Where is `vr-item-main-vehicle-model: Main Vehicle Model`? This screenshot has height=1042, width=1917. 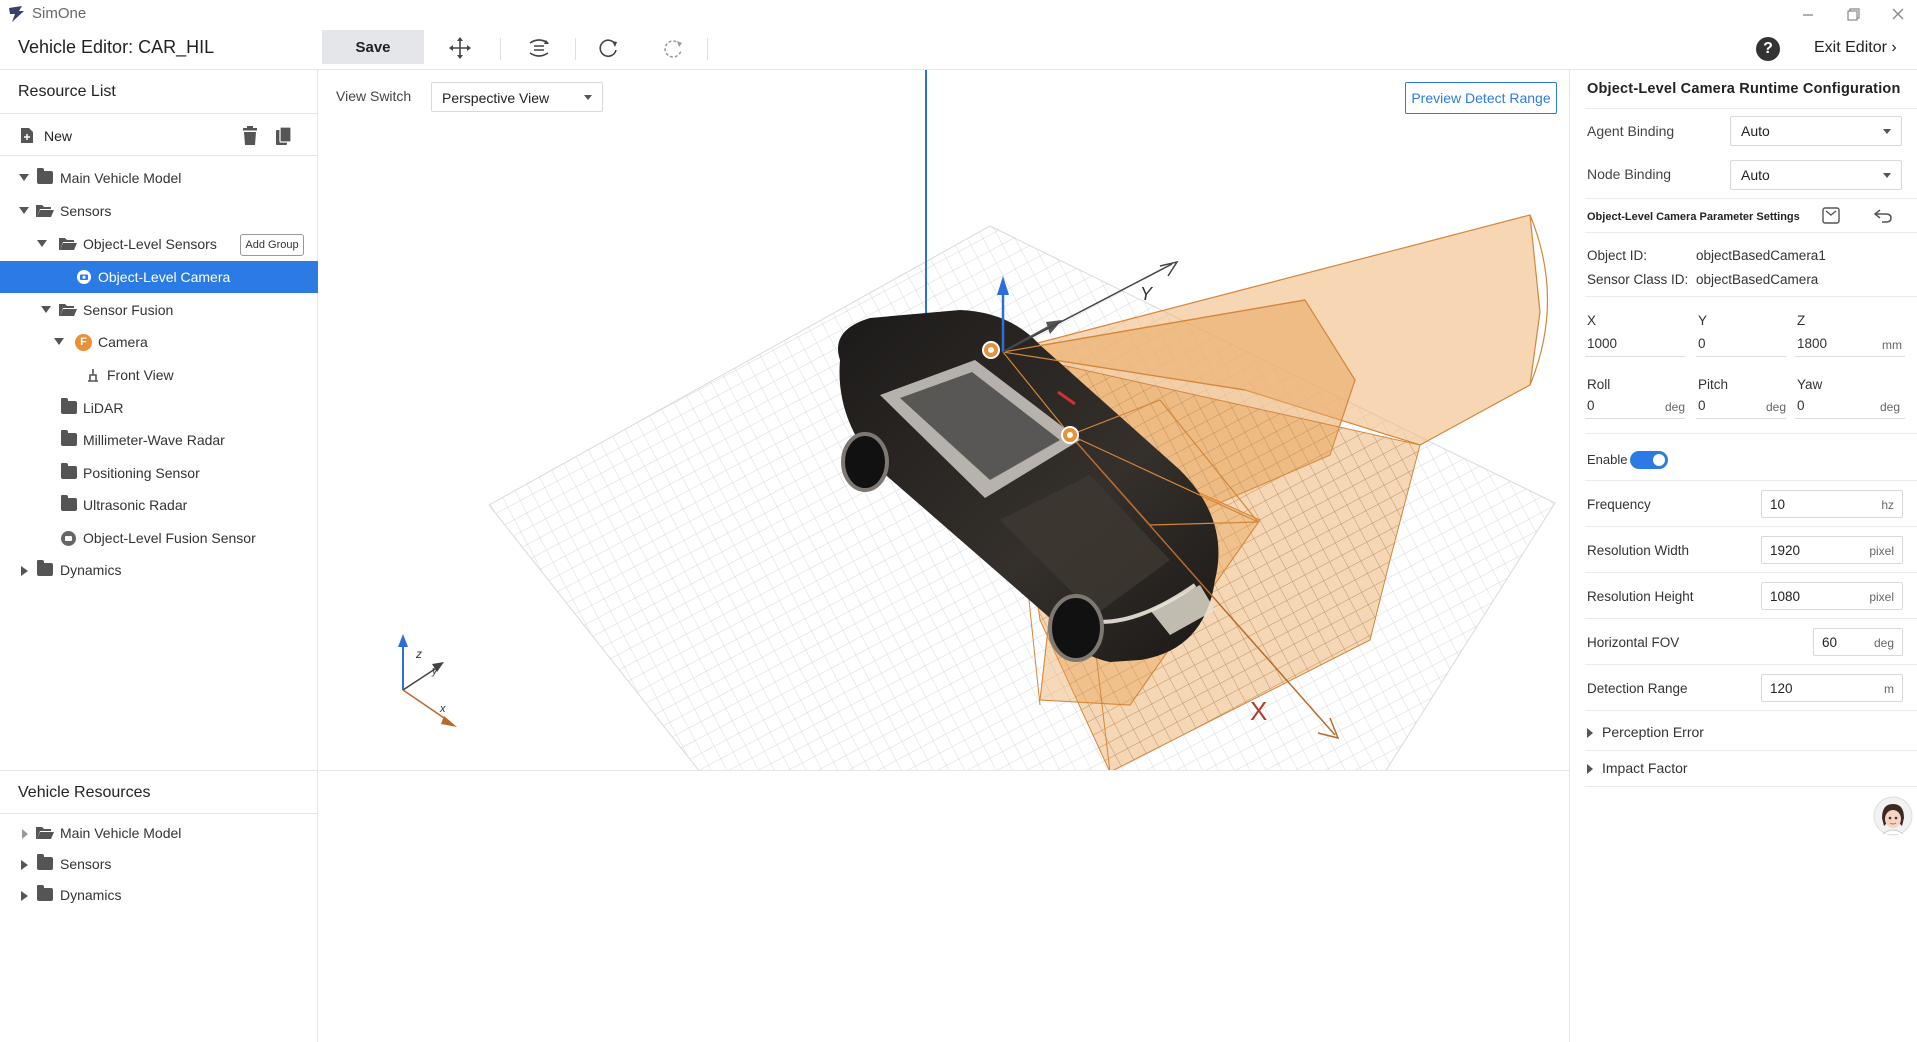
vr-item-main-vehicle-model: Main Vehicle Model is located at coordinates (159, 833).